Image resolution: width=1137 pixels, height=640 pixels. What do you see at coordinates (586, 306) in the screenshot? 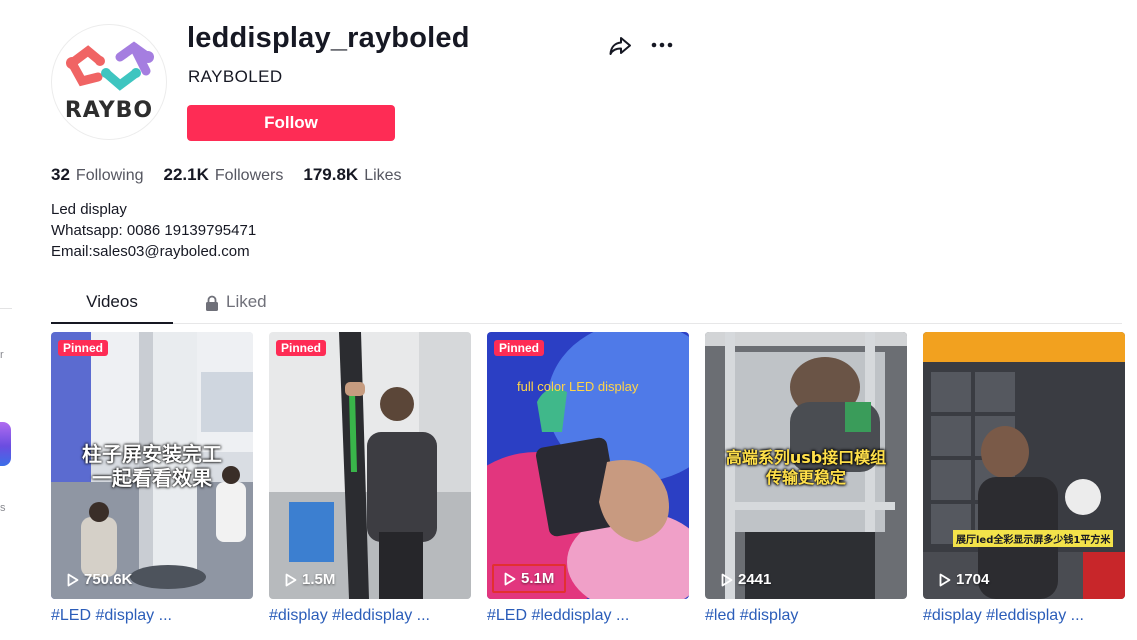
I see `profile-tabs: Videos Liked` at bounding box center [586, 306].